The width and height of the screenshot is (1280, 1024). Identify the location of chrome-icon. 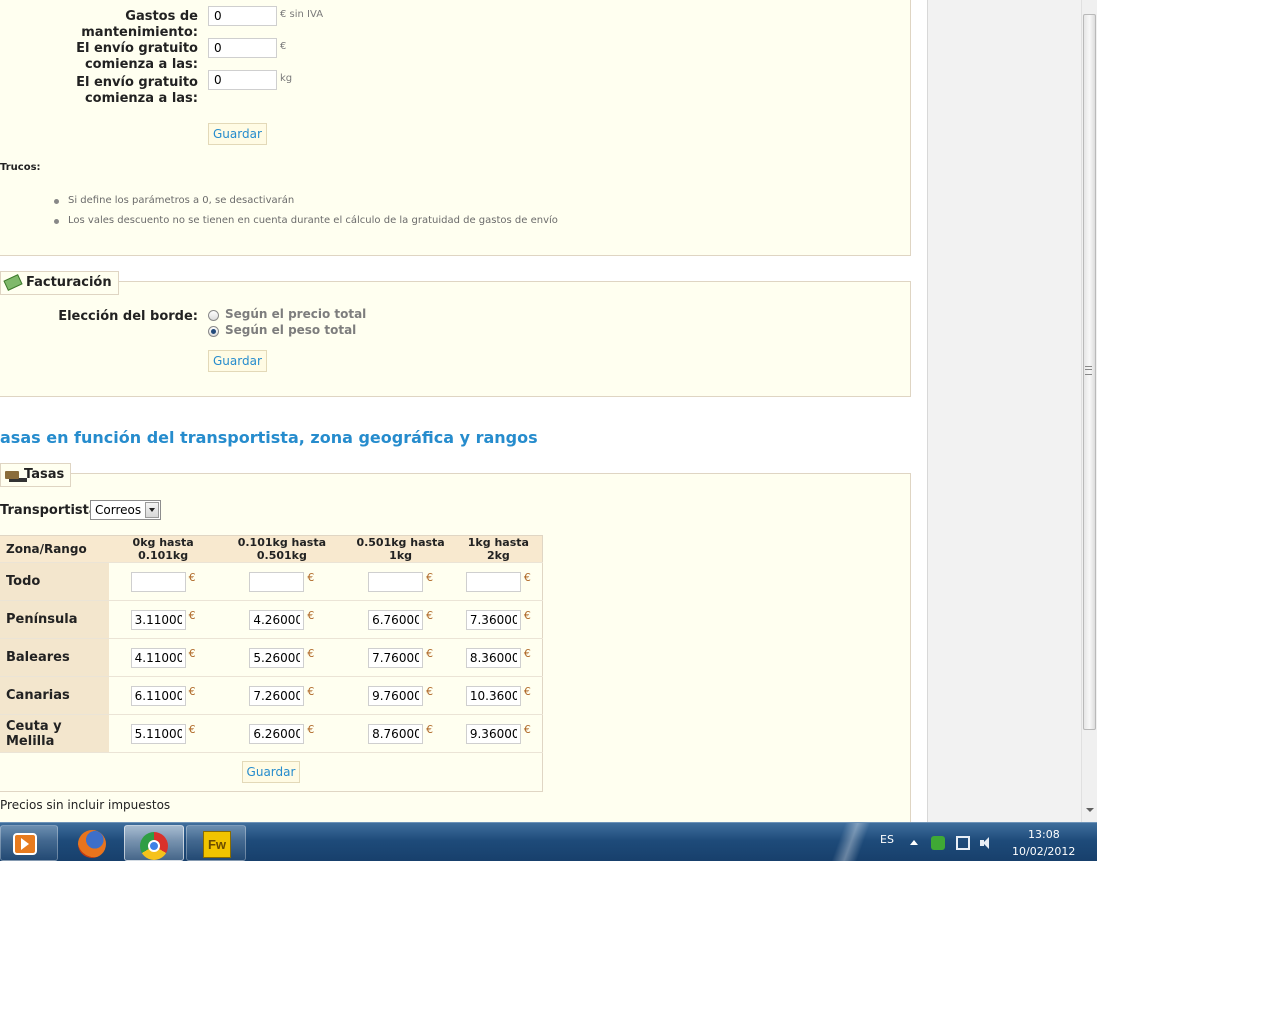
(154, 846).